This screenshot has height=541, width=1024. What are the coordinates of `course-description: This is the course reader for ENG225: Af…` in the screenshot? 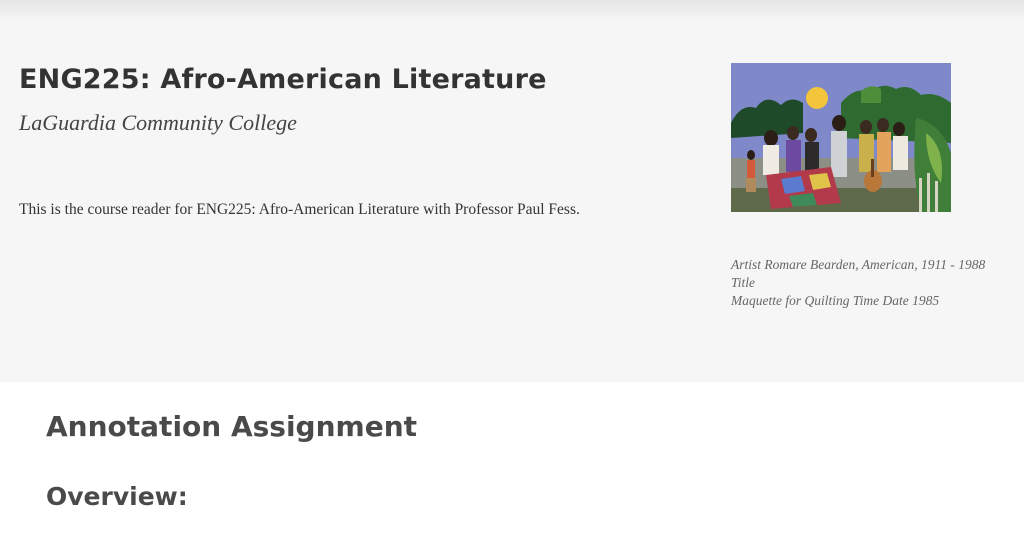 It's located at (299, 209).